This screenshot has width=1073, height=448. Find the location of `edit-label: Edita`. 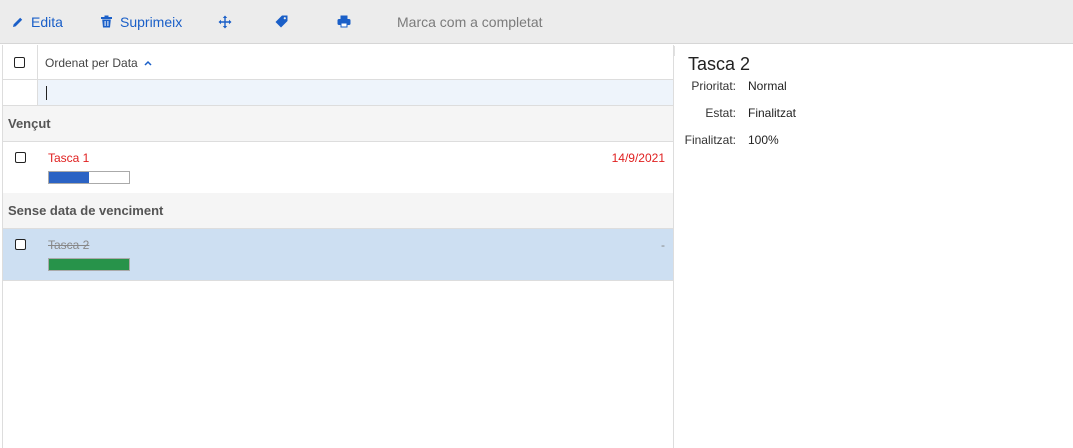

edit-label: Edita is located at coordinates (47, 21).